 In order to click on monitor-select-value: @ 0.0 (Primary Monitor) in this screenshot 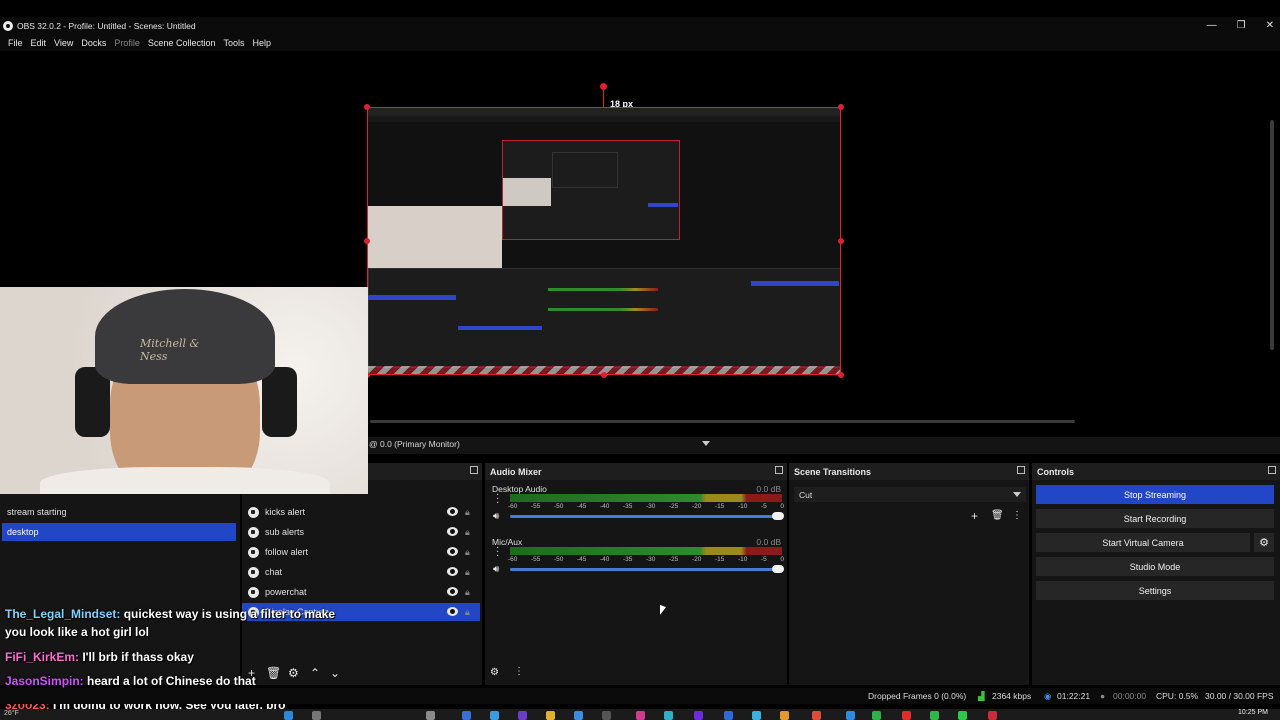, I will do `click(414, 444)`.